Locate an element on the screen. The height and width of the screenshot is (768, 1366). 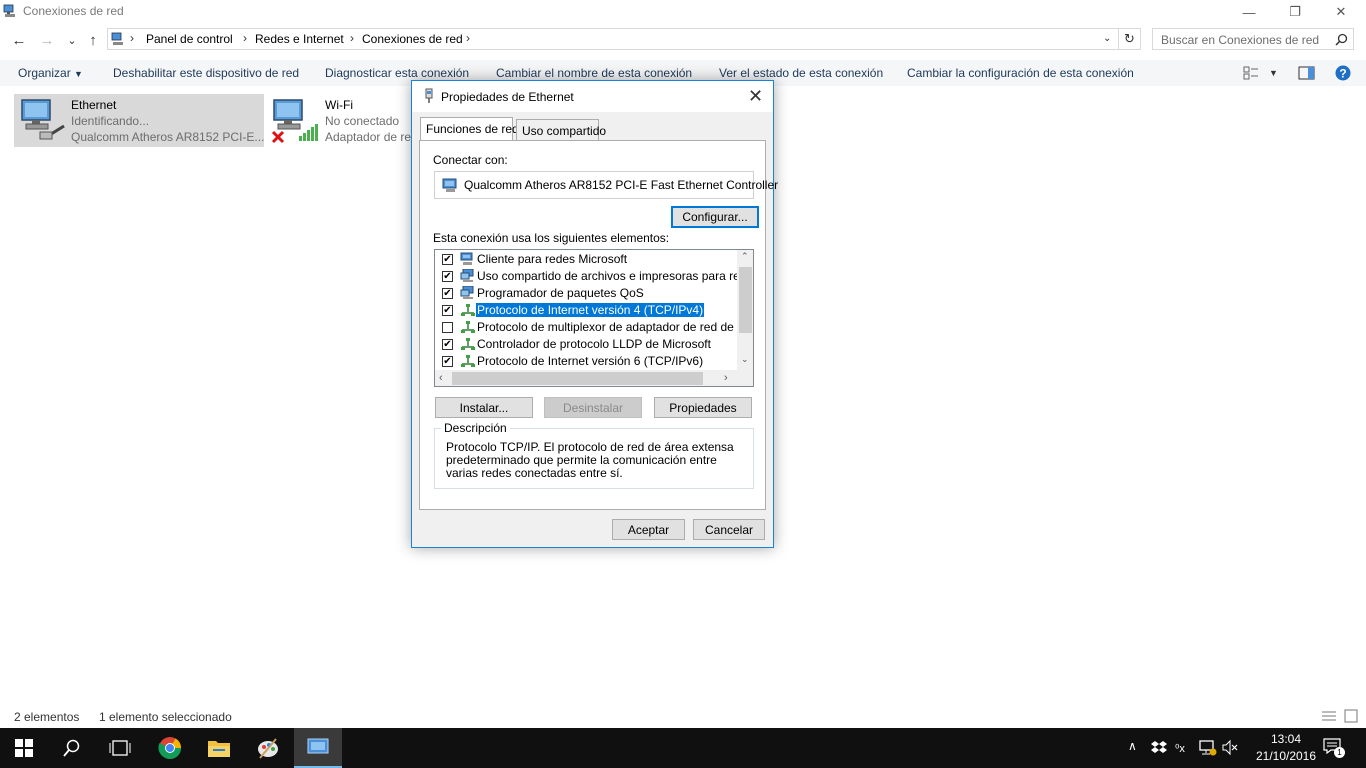
component-checkbox is located at coordinates (447, 327).